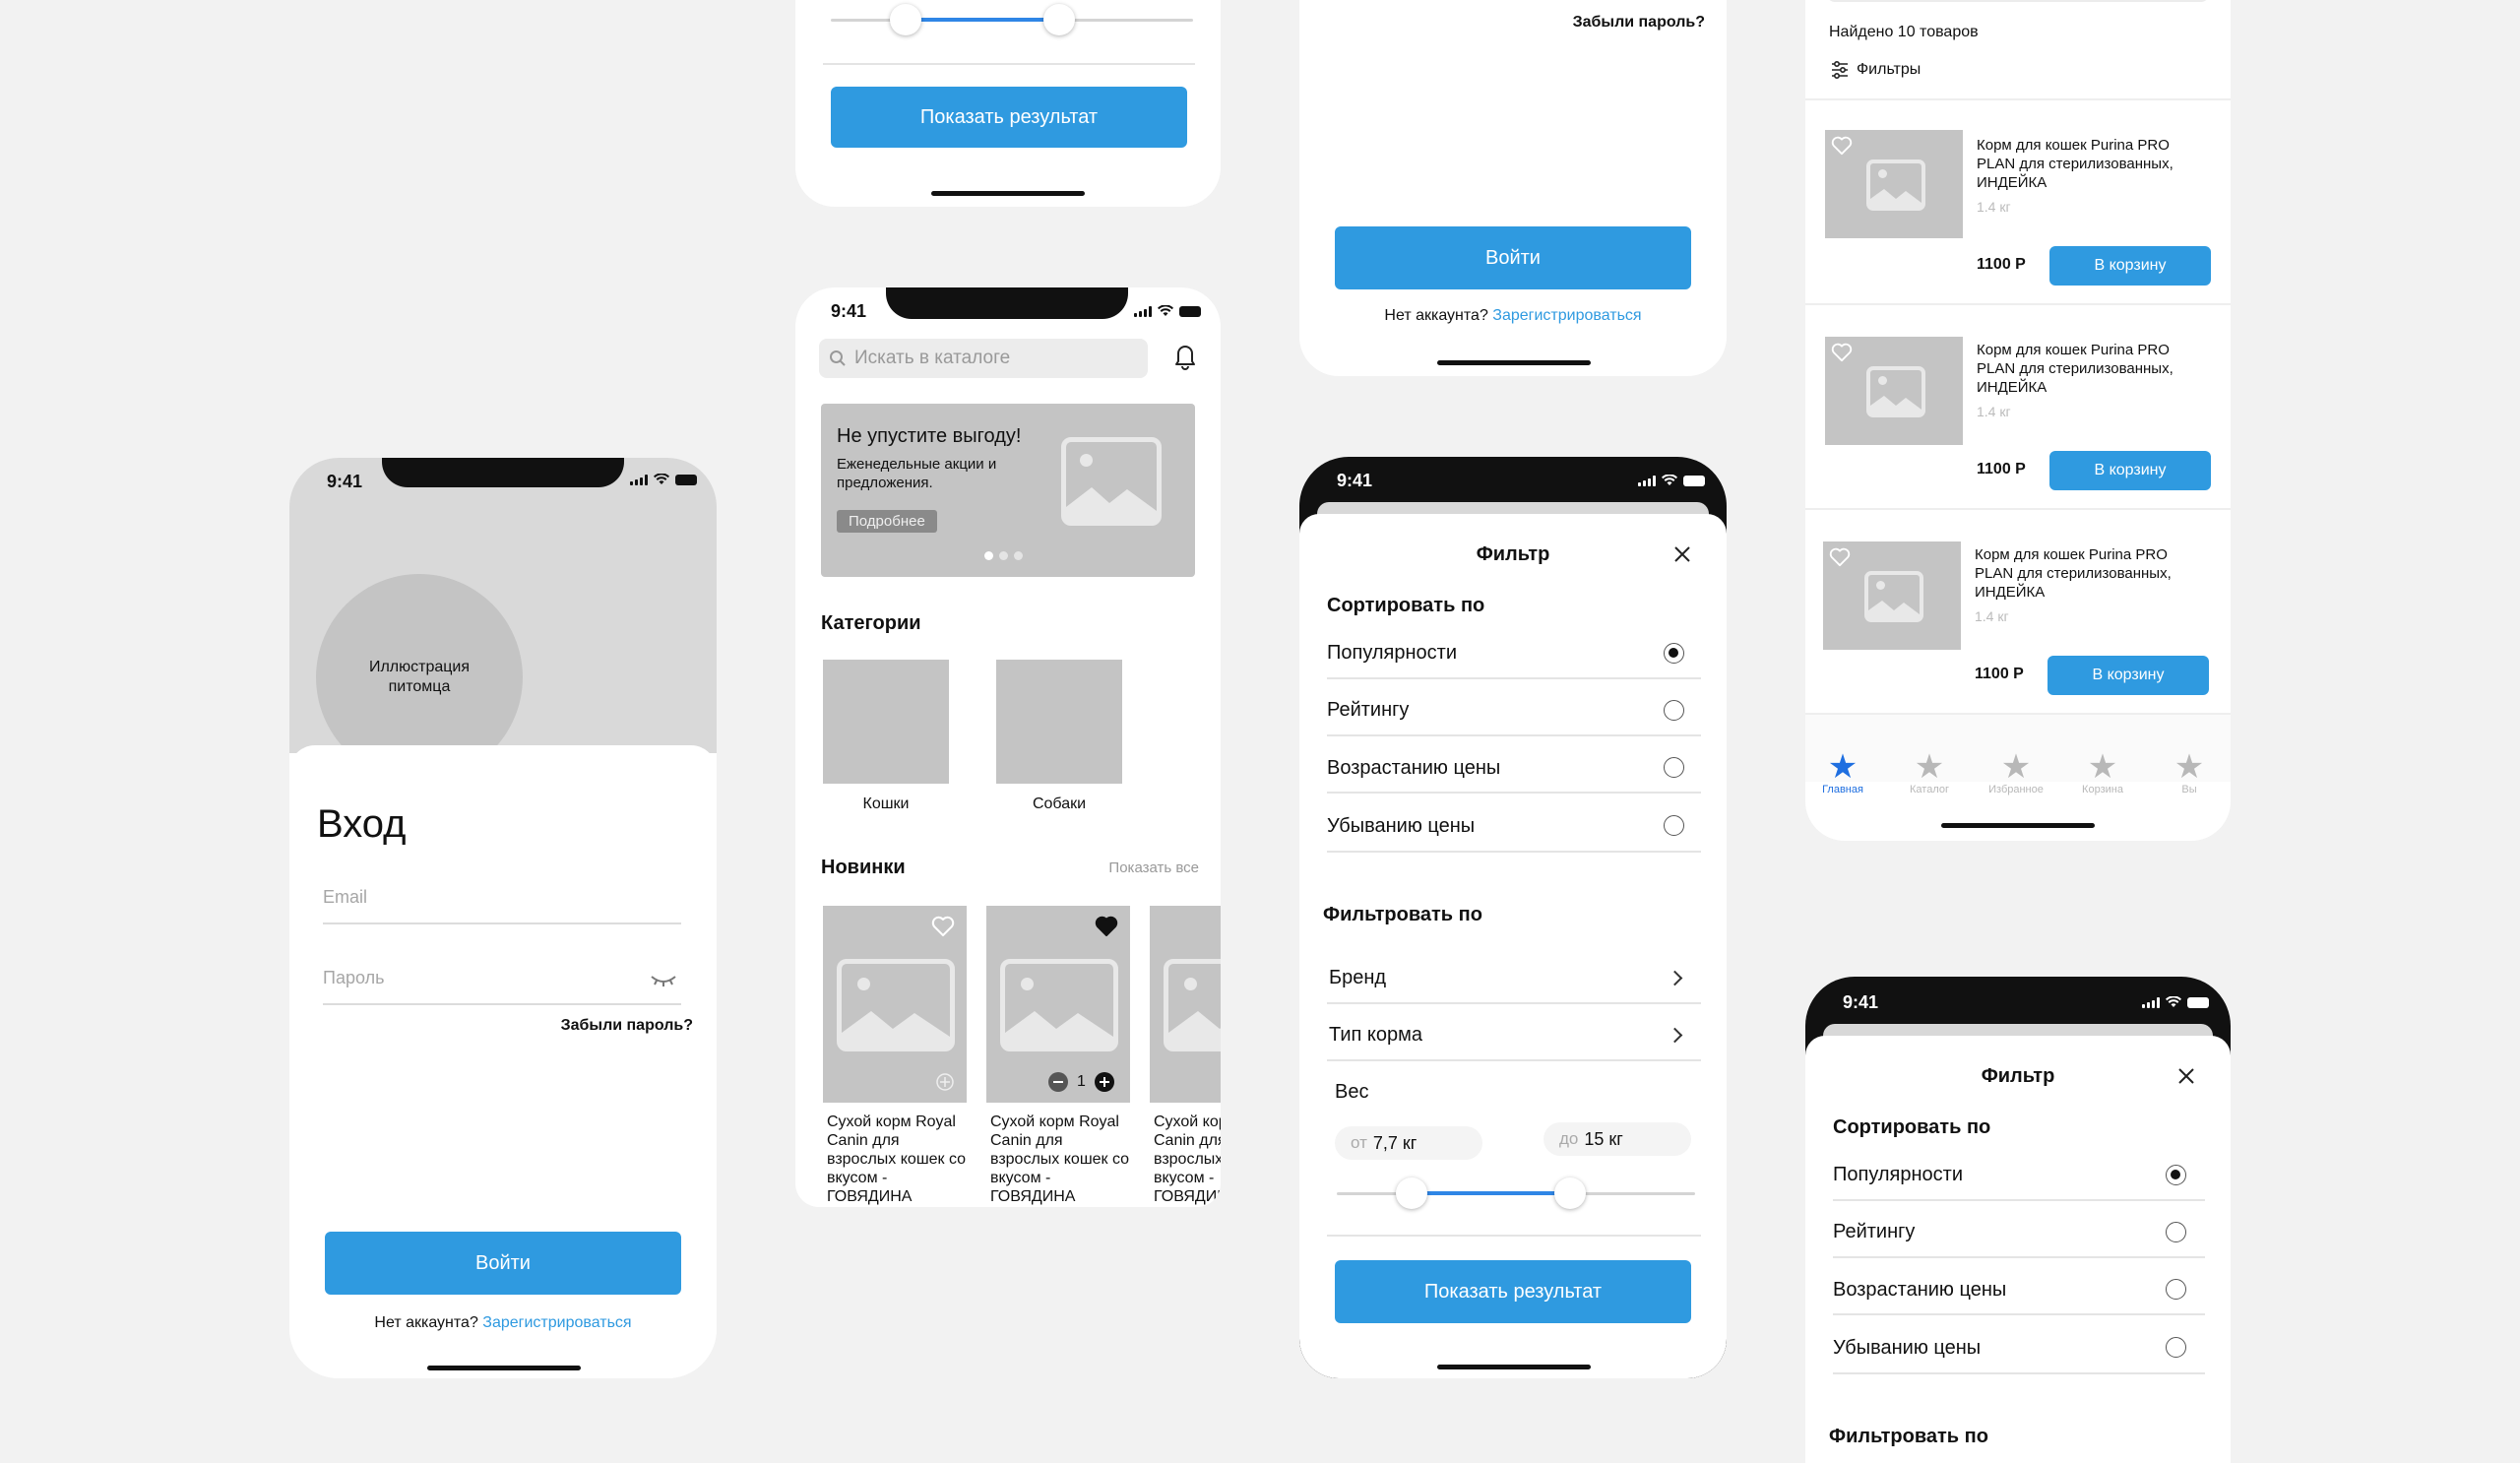 This screenshot has height=1463, width=2520. What do you see at coordinates (1359, 1142) in the screenshot?
I see `from-prefix: от` at bounding box center [1359, 1142].